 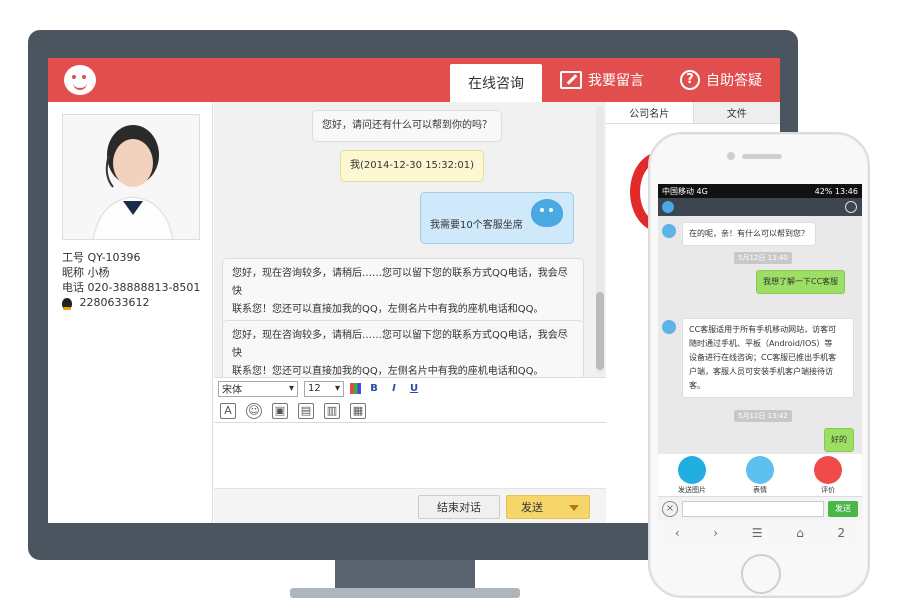 I want to click on my-message: 我需要10个客服坐席, so click(x=497, y=218).